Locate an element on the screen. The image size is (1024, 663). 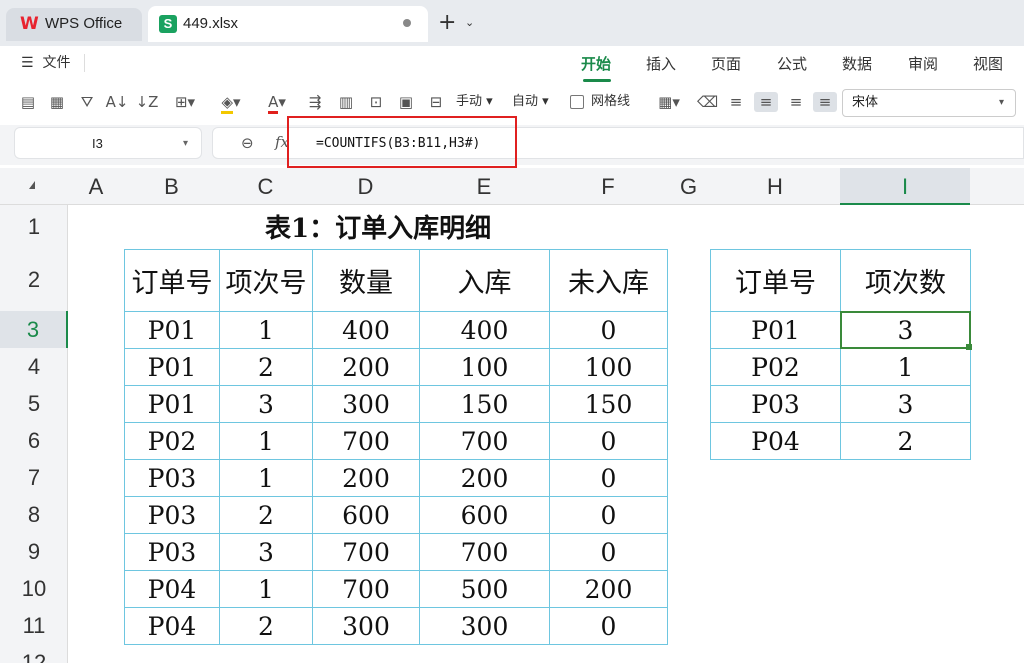
row-header-12: 12 is located at coordinates (34, 653).